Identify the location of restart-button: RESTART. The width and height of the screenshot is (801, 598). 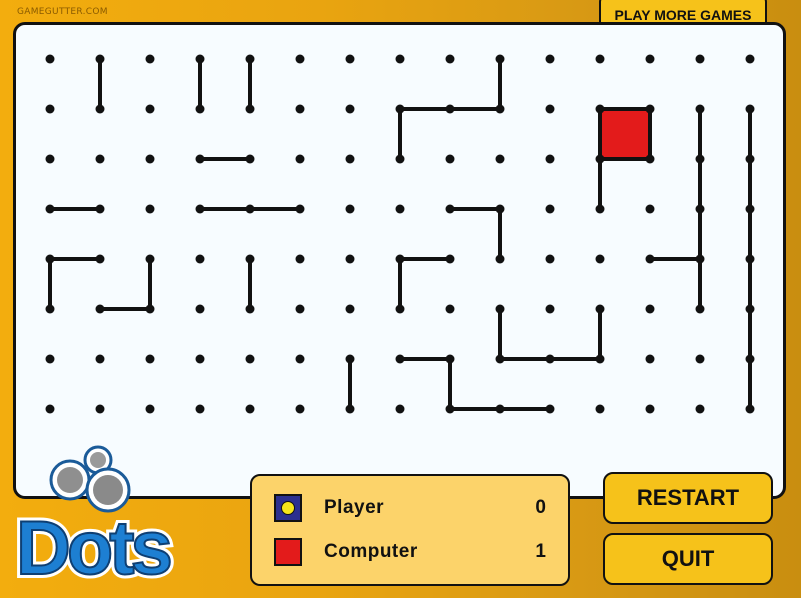
(688, 498).